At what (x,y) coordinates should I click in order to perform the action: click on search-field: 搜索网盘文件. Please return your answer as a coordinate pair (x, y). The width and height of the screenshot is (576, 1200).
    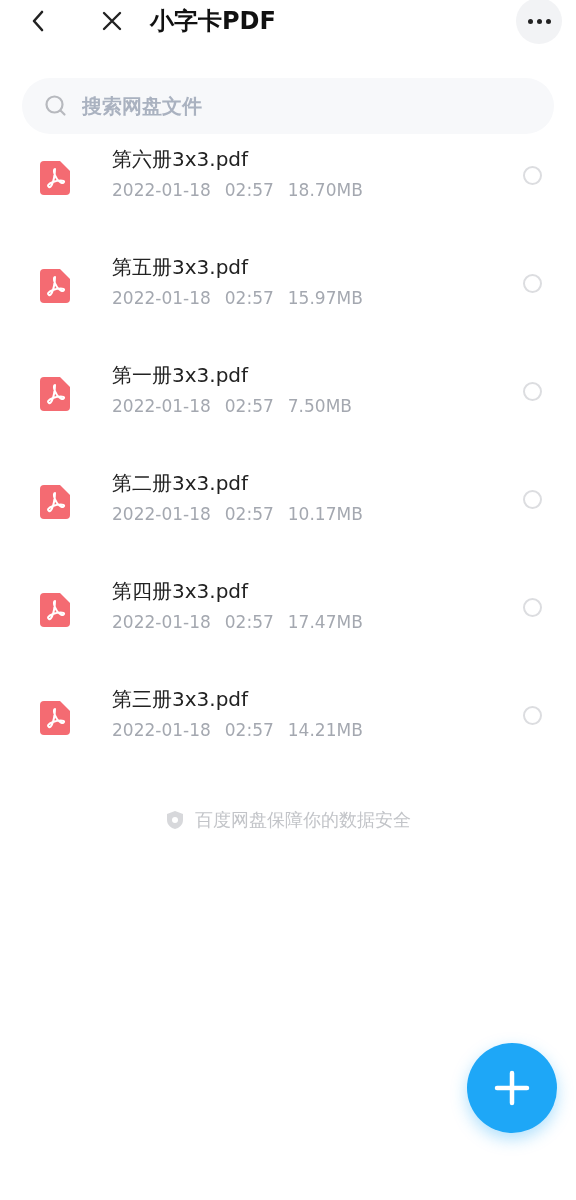
    Looking at the image, I should click on (288, 106).